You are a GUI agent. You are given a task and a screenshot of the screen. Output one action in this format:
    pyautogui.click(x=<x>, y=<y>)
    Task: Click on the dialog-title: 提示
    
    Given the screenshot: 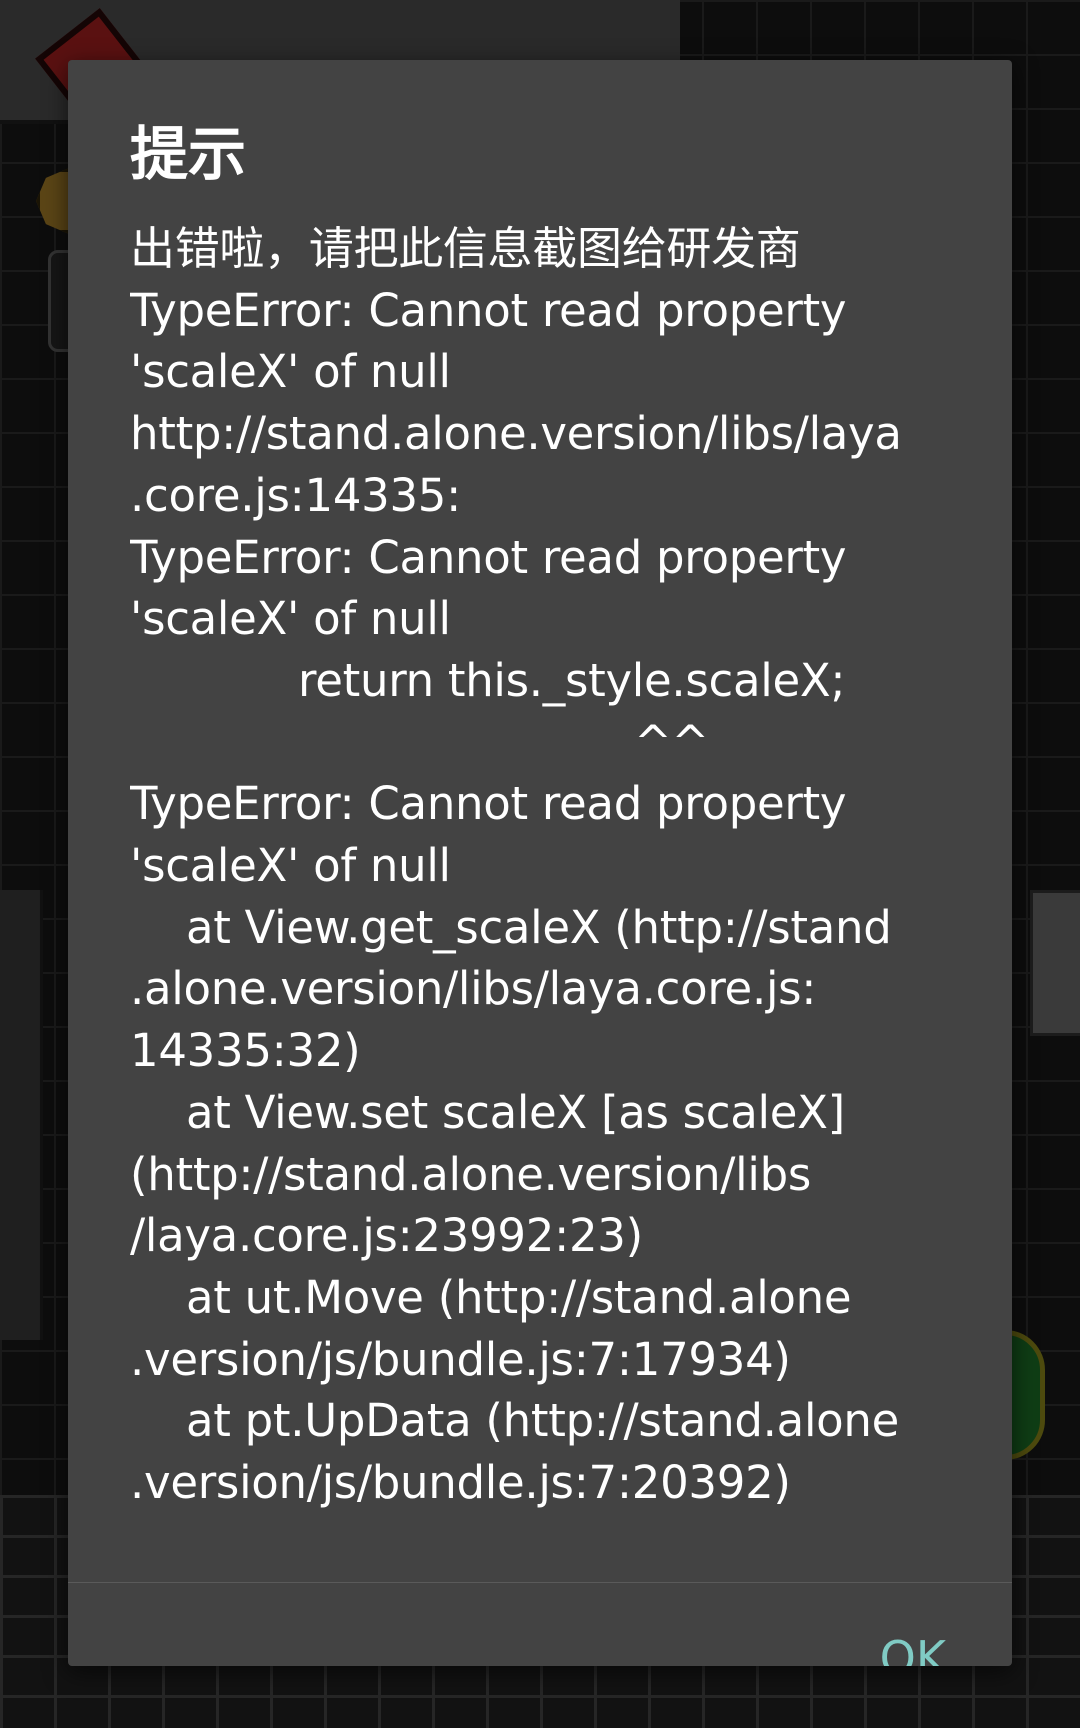 What is the action you would take?
    pyautogui.click(x=188, y=154)
    